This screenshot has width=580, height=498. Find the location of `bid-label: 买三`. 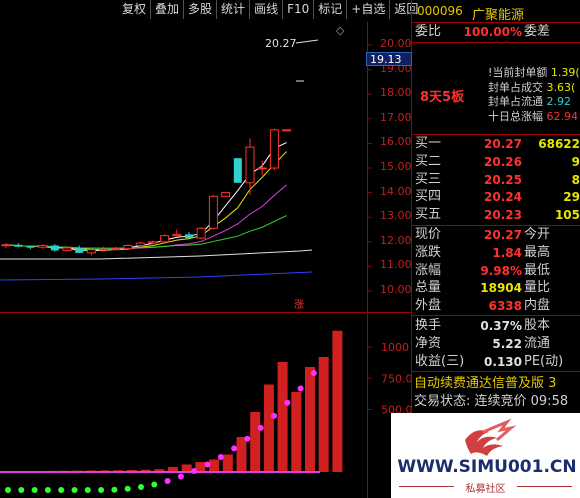

bid-label: 买三 is located at coordinates (428, 179).